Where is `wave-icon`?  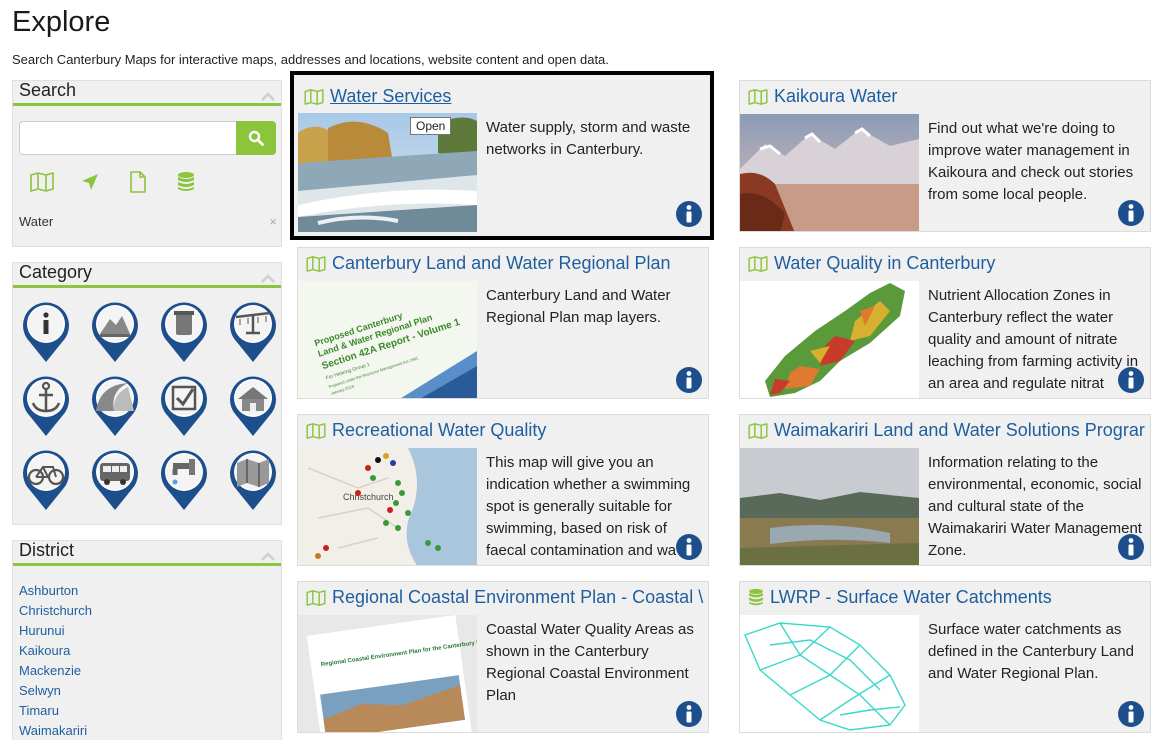
wave-icon is located at coordinates (115, 406).